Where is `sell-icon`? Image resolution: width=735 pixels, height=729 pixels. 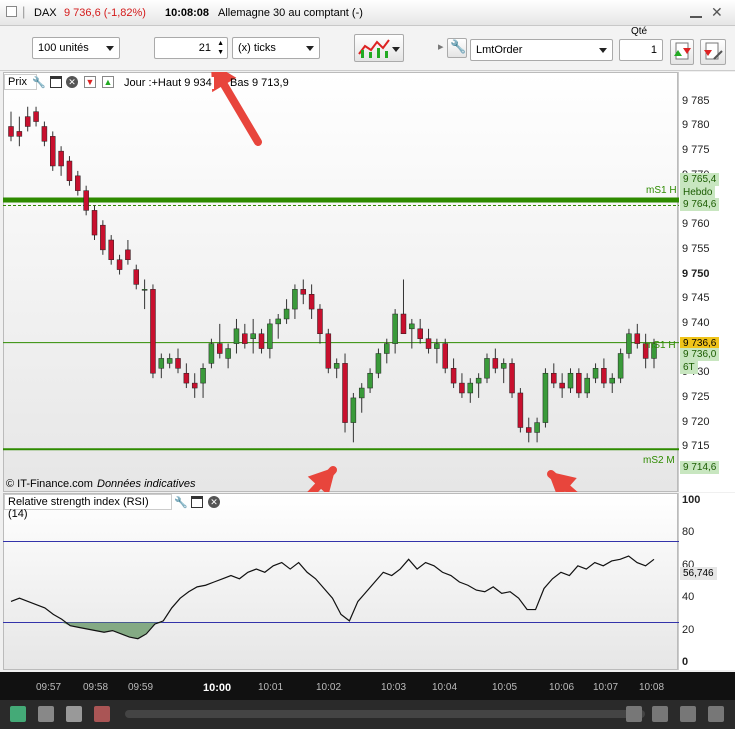 sell-icon is located at coordinates (713, 51).